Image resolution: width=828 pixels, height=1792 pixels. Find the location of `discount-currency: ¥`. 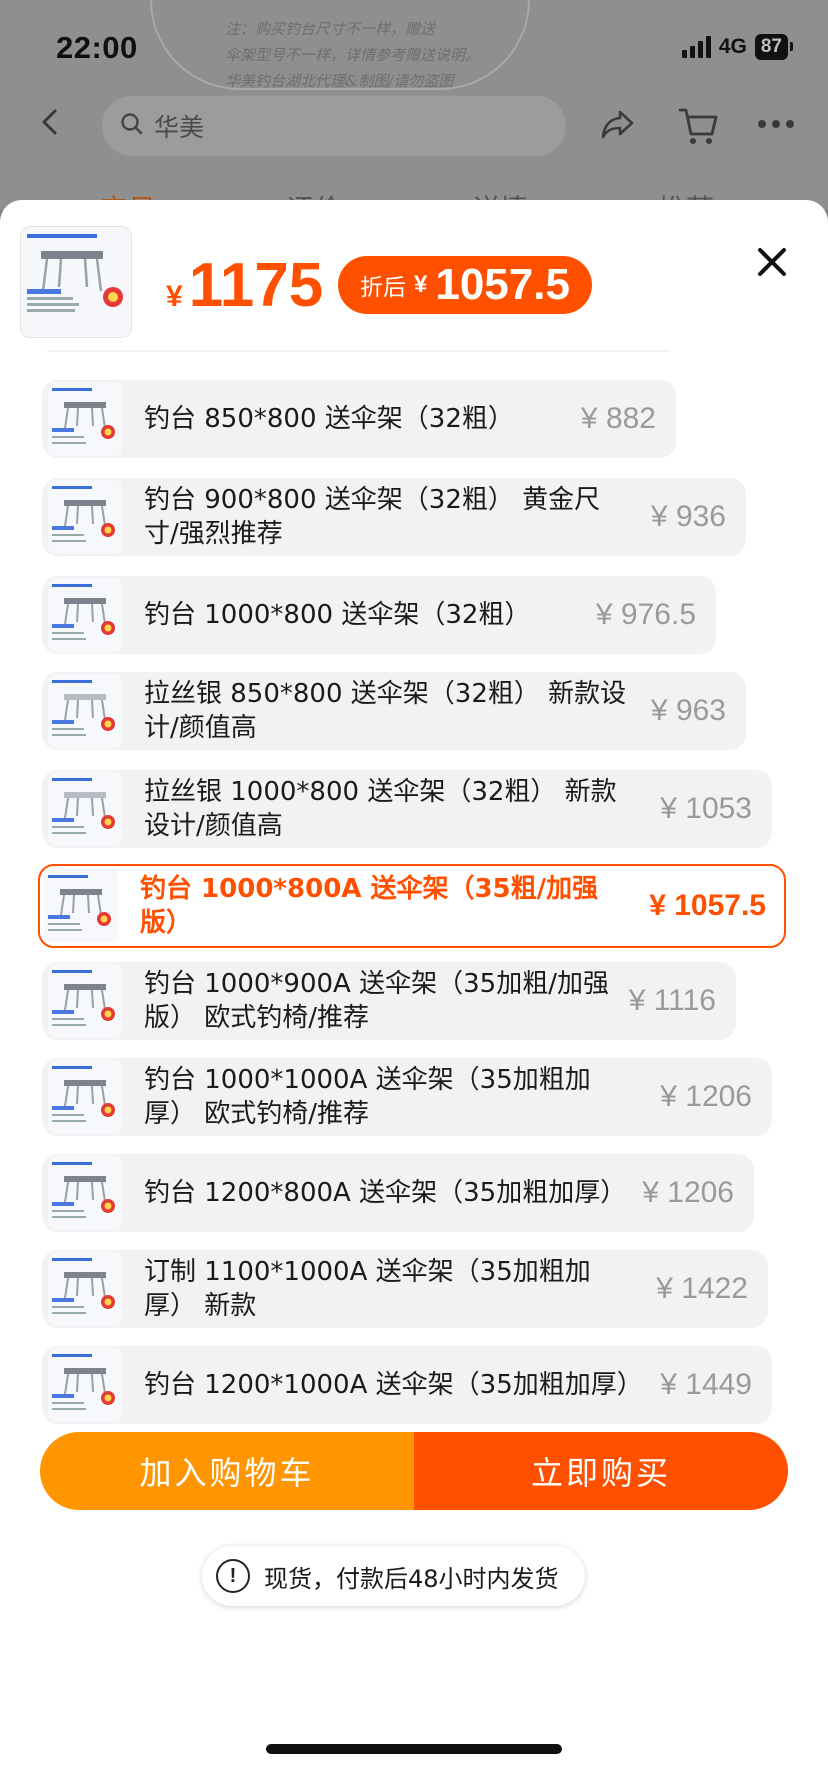

discount-currency: ¥ is located at coordinates (421, 284).